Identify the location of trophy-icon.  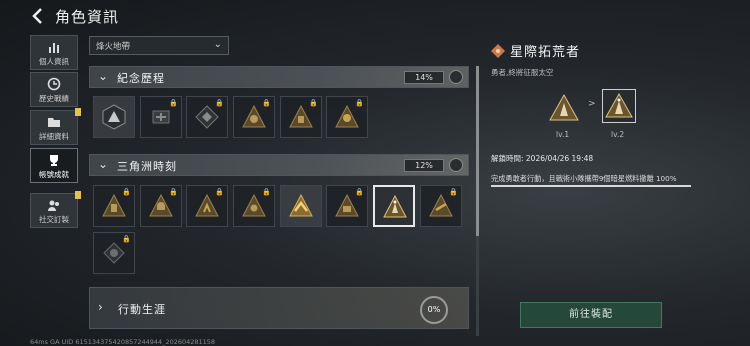
(54, 160).